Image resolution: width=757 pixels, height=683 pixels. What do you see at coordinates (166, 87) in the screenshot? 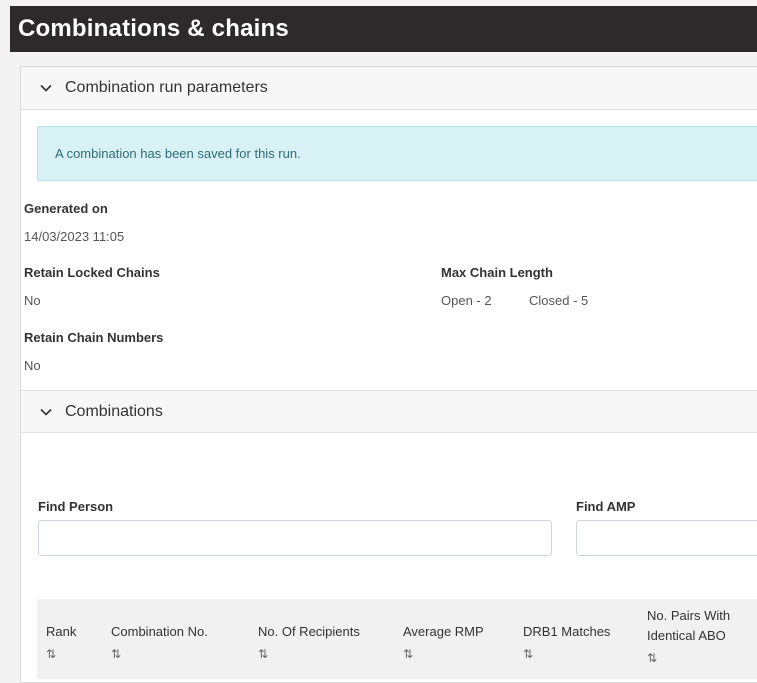
I see `params-section-title: Combination run parameters` at bounding box center [166, 87].